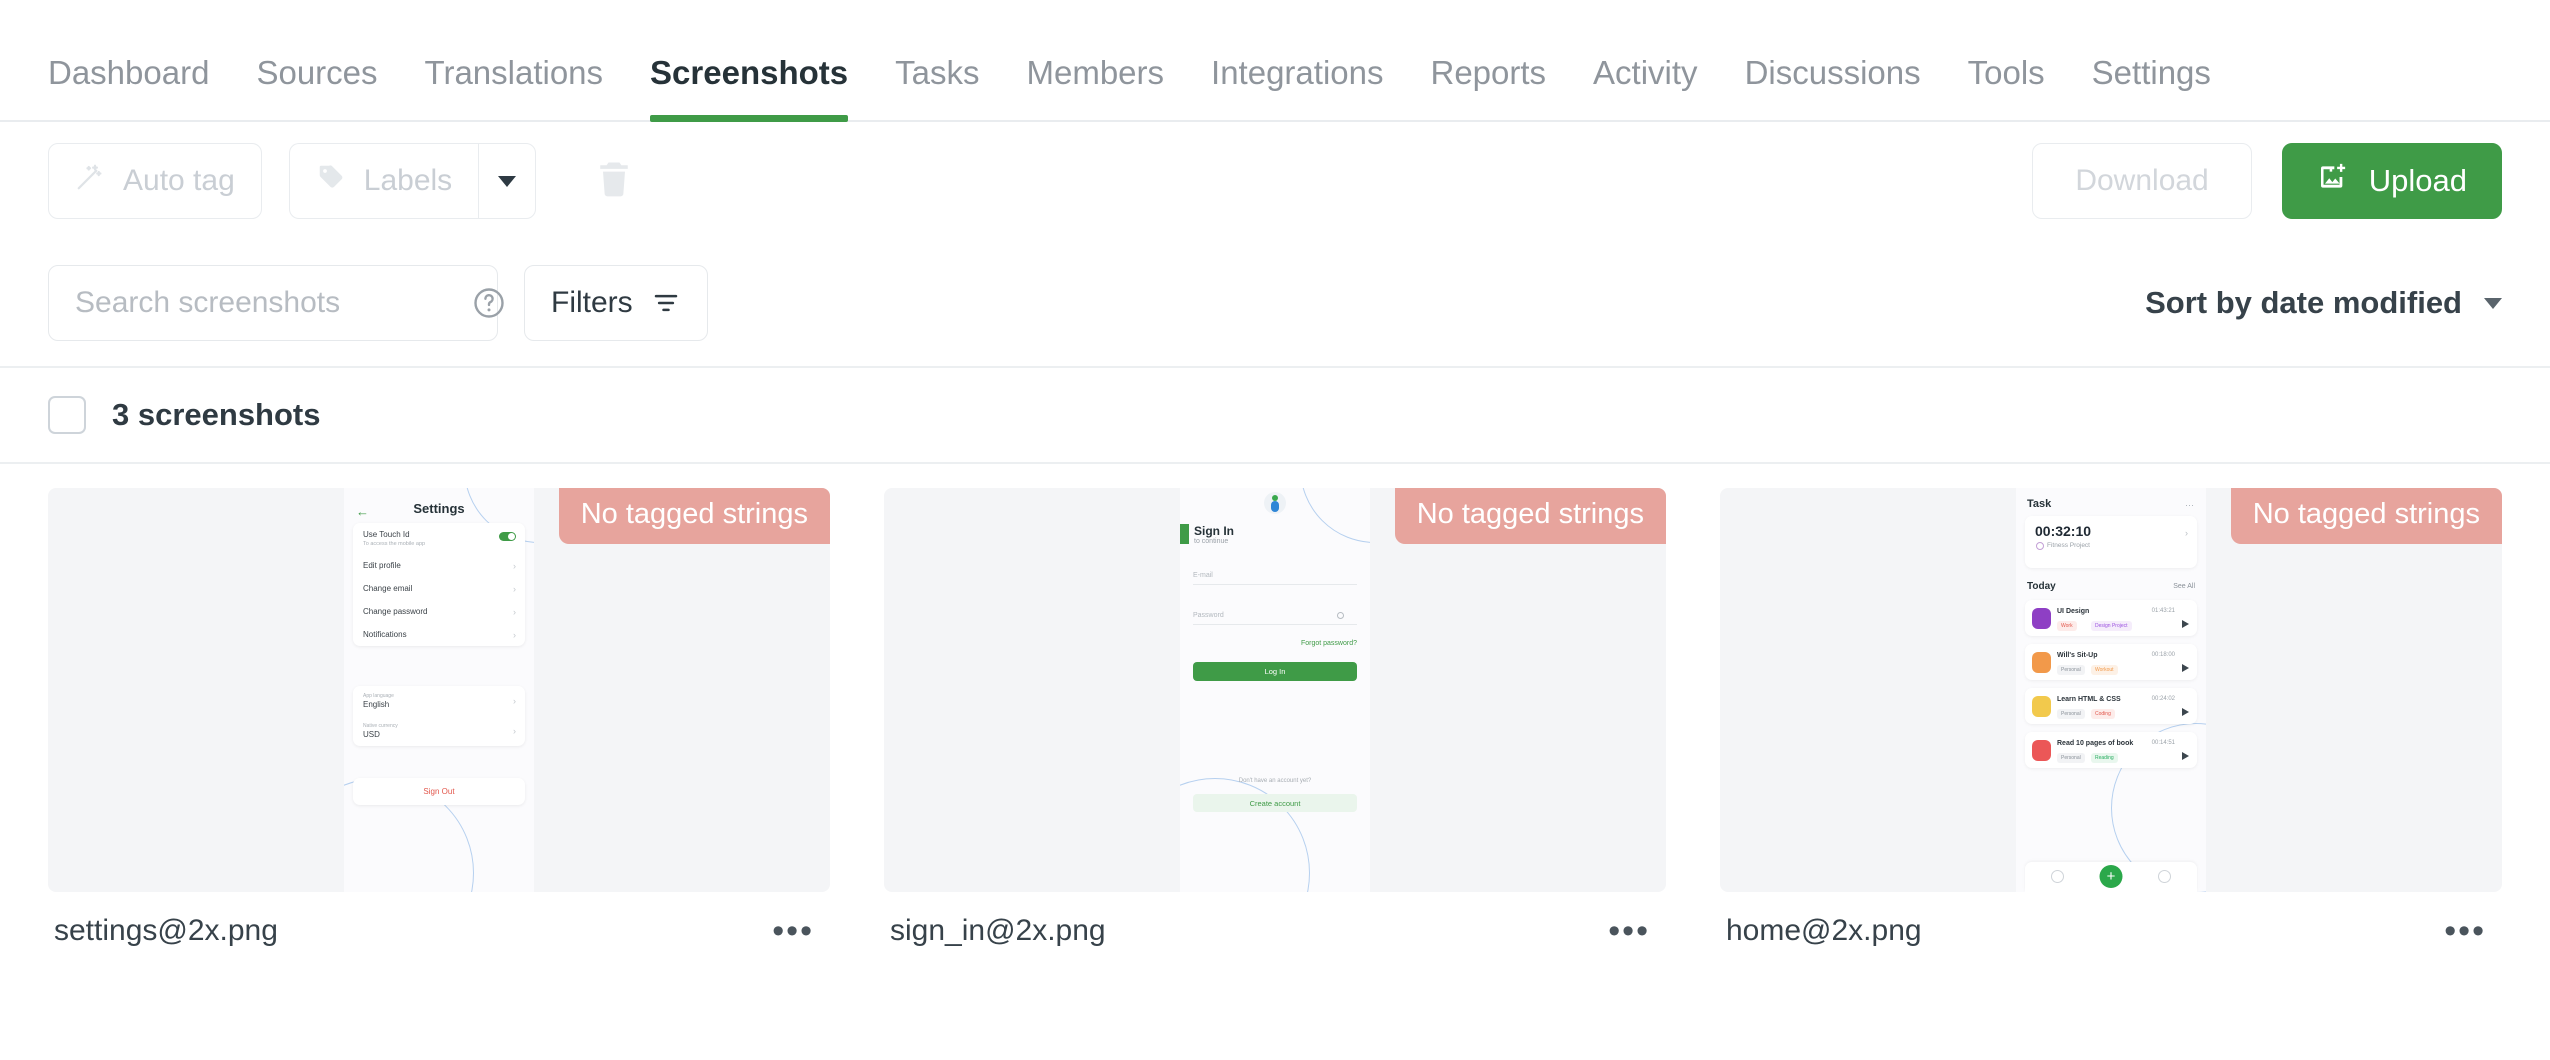 This screenshot has width=2550, height=1060. I want to click on question-circle-icon, so click(489, 303).